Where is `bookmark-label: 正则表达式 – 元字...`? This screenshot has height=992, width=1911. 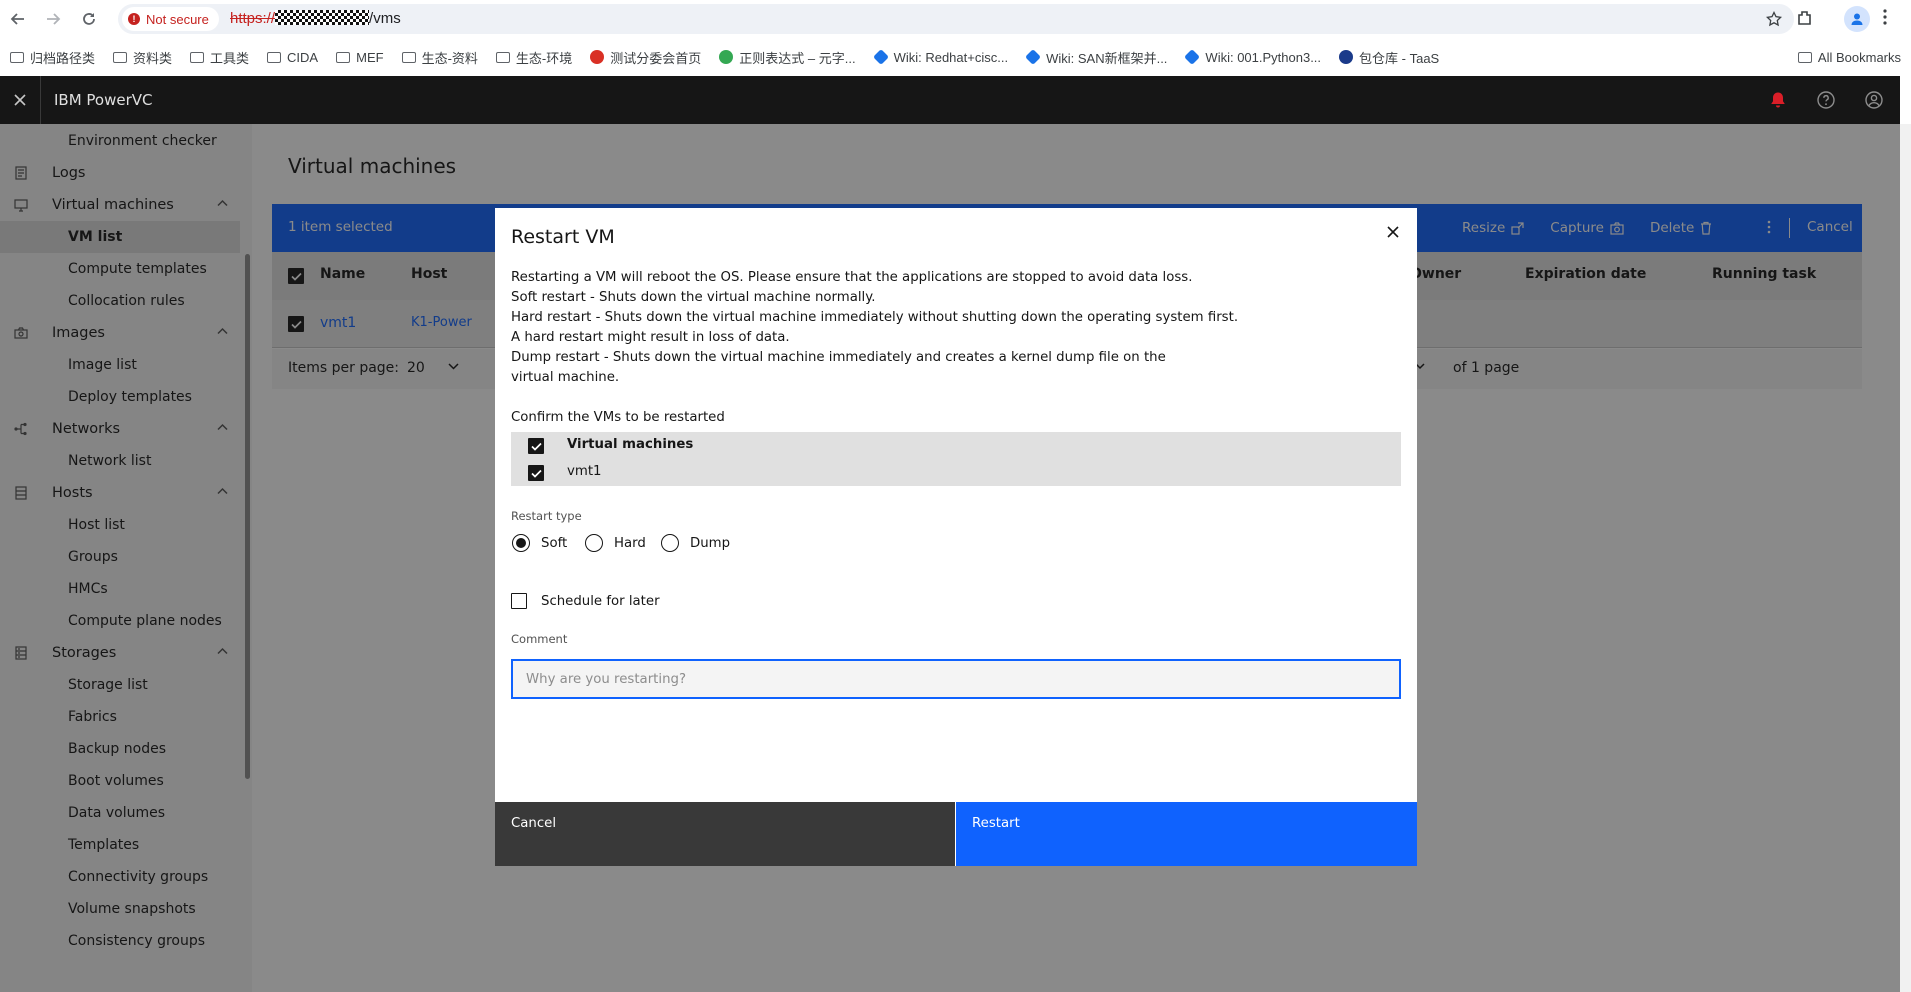 bookmark-label: 正则表达式 – 元字... is located at coordinates (797, 58).